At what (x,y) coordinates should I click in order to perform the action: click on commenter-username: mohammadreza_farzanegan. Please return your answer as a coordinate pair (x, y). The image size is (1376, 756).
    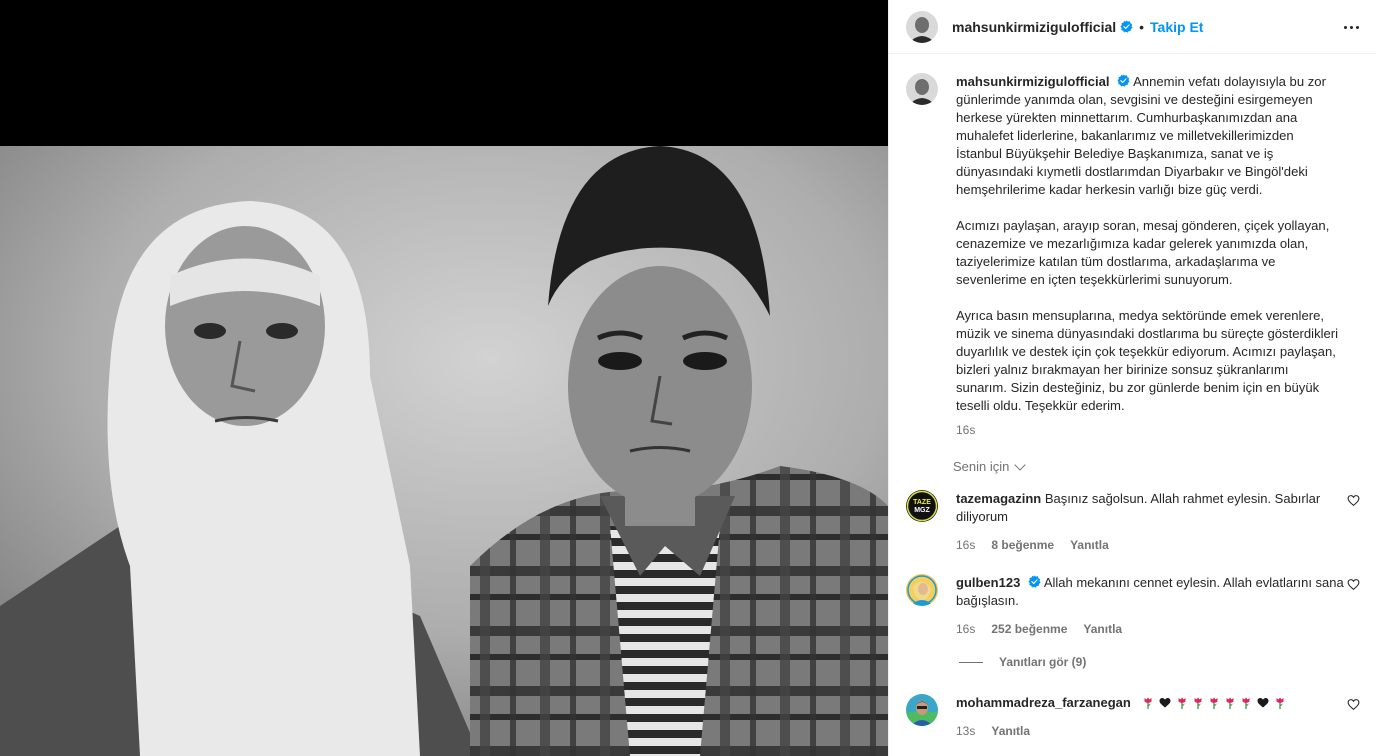
    Looking at the image, I should click on (1043, 702).